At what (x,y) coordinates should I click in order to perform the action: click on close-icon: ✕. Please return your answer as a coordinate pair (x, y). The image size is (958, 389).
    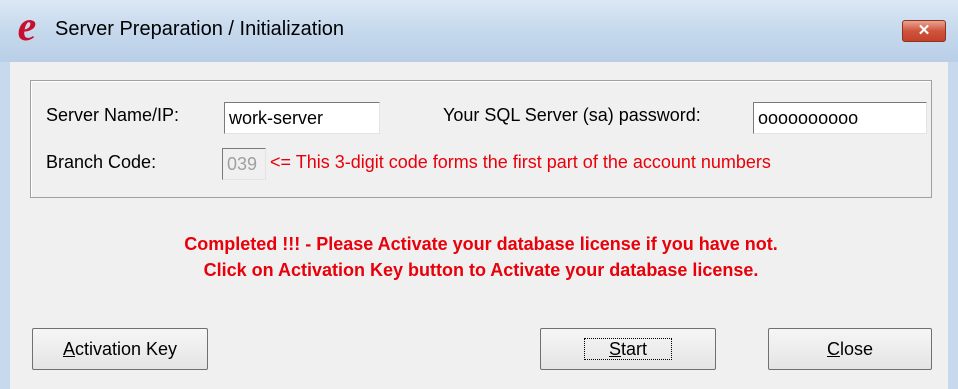
    Looking at the image, I should click on (924, 30).